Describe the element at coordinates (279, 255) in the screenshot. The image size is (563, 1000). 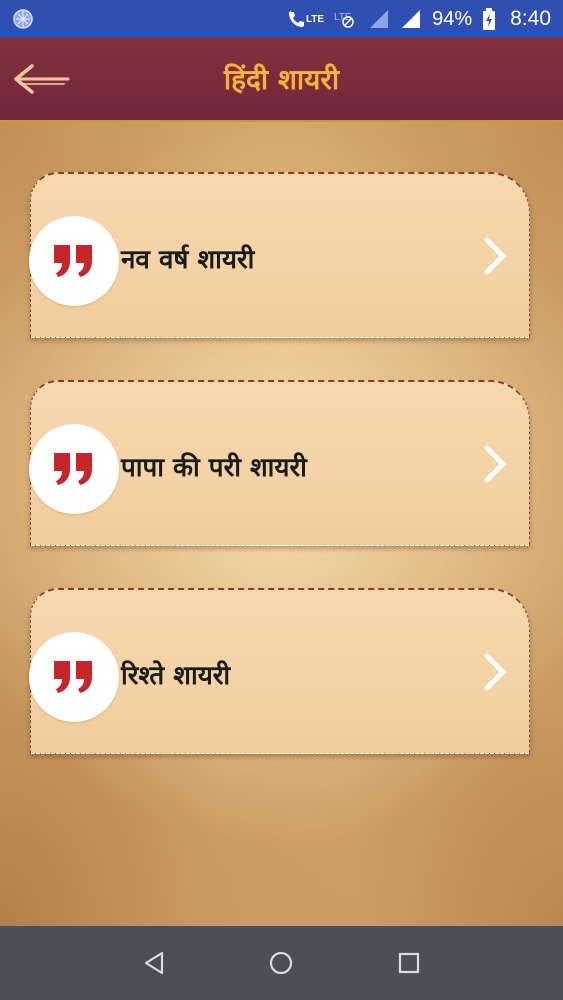
I see `list-item: नव वर्ष शायरी` at that location.